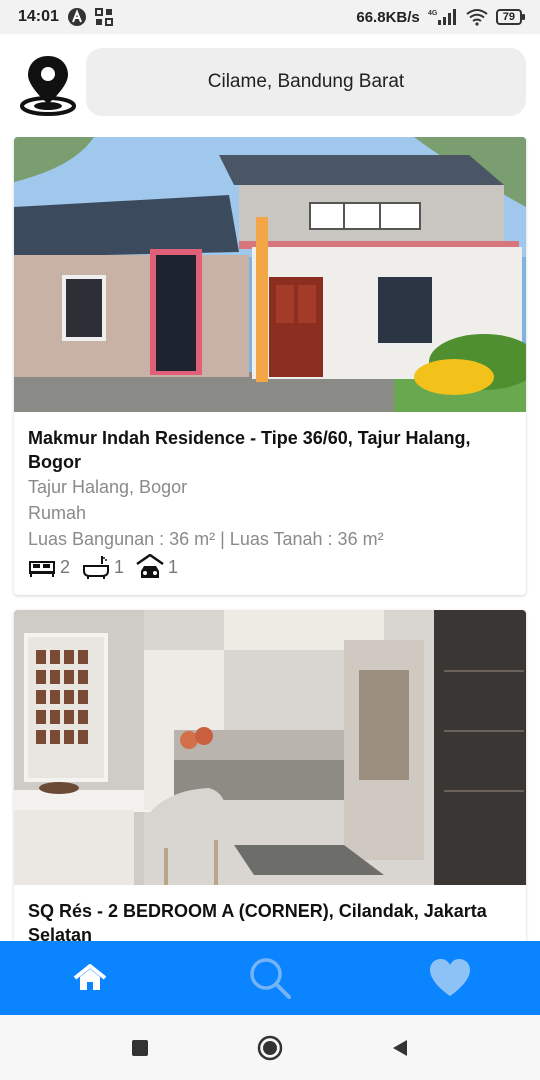 The width and height of the screenshot is (540, 1080). What do you see at coordinates (103, 17) in the screenshot?
I see `app-grid-icon` at bounding box center [103, 17].